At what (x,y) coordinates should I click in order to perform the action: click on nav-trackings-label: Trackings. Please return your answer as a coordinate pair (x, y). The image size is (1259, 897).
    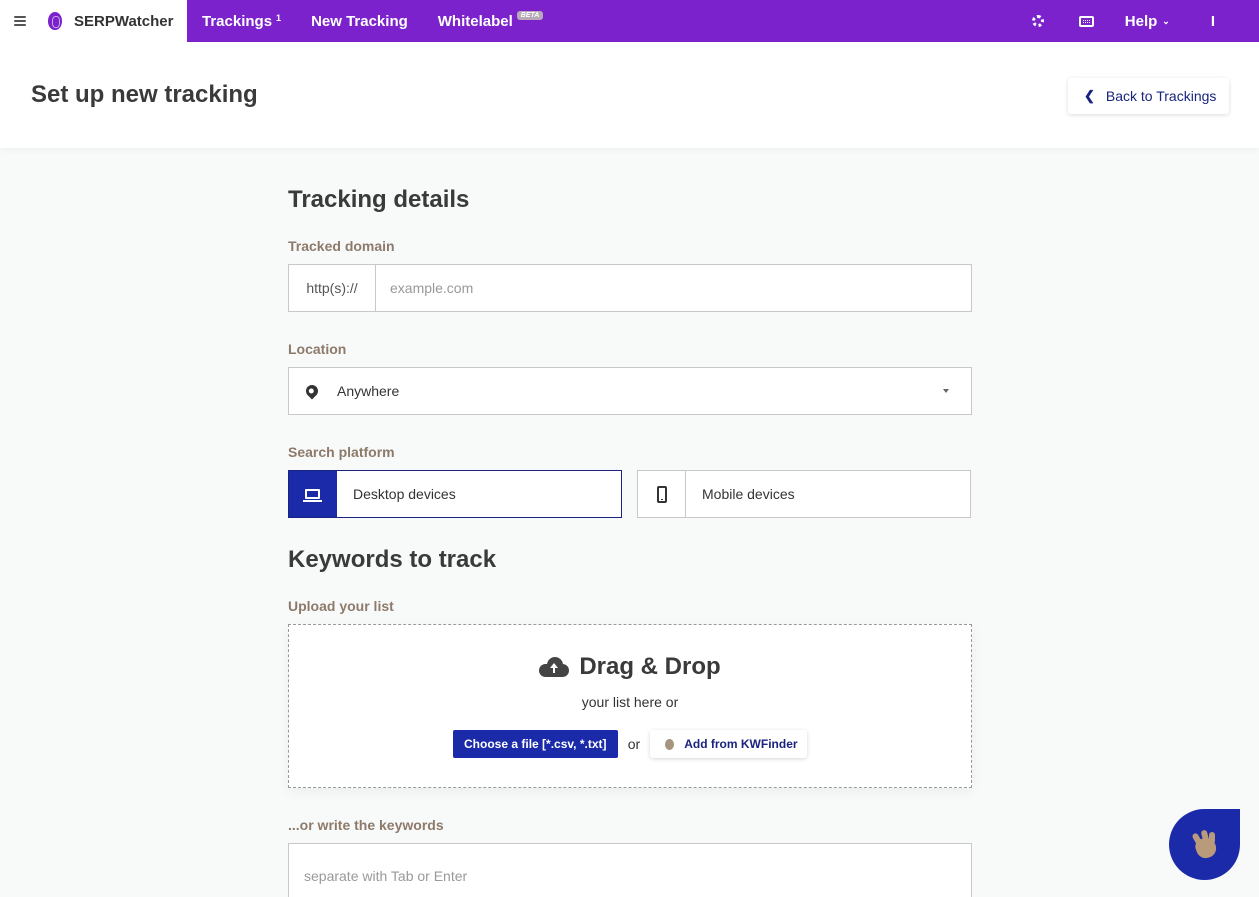
    Looking at the image, I should click on (237, 21).